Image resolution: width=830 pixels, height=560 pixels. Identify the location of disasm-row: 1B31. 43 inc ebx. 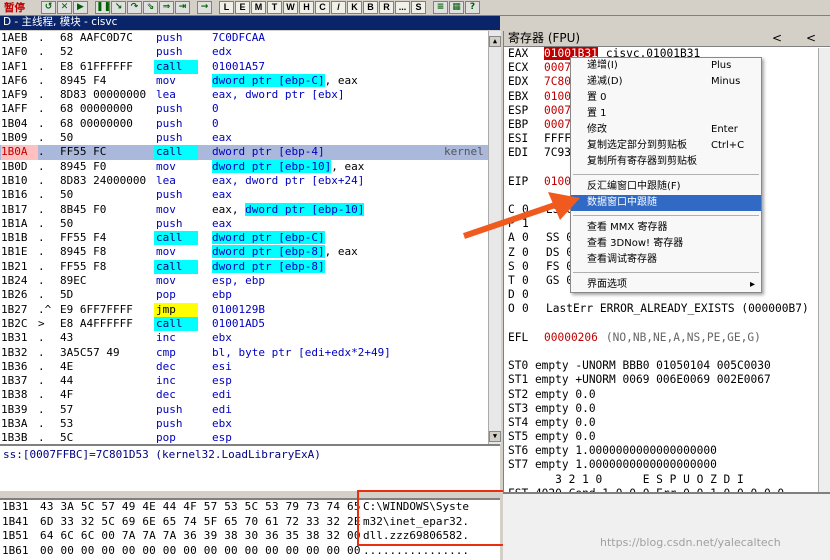
(244, 338).